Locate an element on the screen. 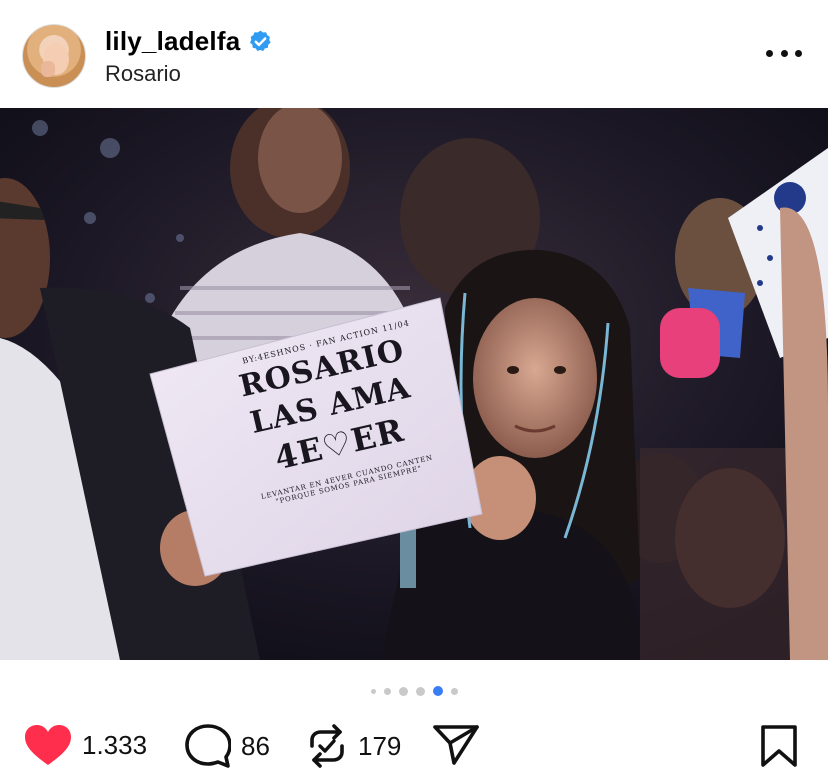  like-button: 1.333 is located at coordinates (85, 745).